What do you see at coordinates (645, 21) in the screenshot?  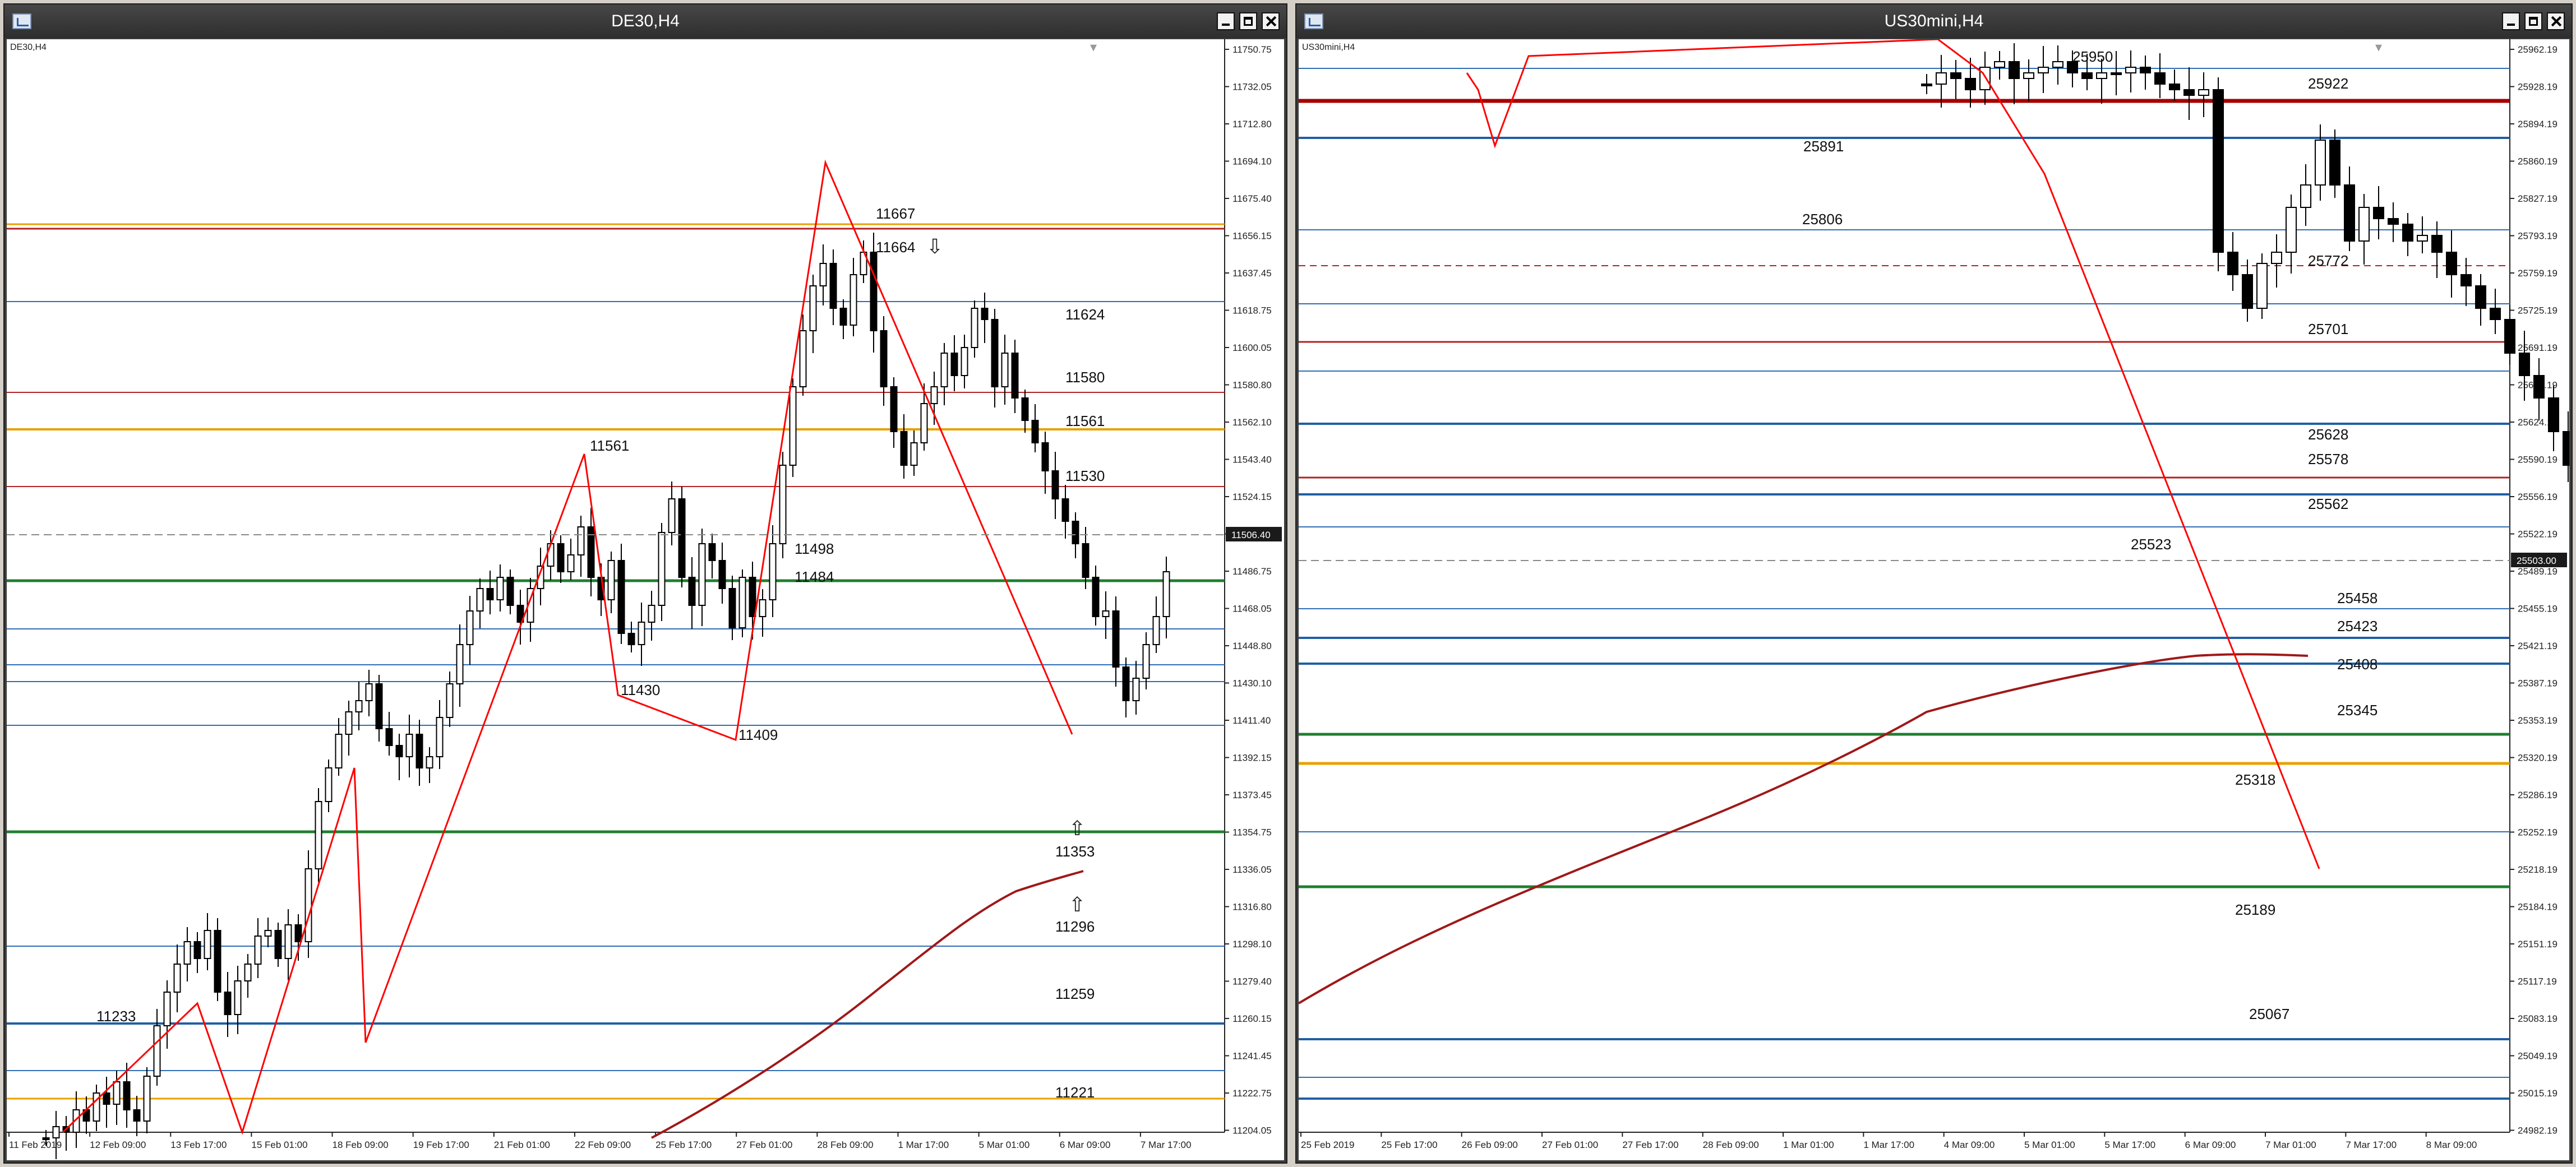 I see `window-titlebar: DE30,H4` at bounding box center [645, 21].